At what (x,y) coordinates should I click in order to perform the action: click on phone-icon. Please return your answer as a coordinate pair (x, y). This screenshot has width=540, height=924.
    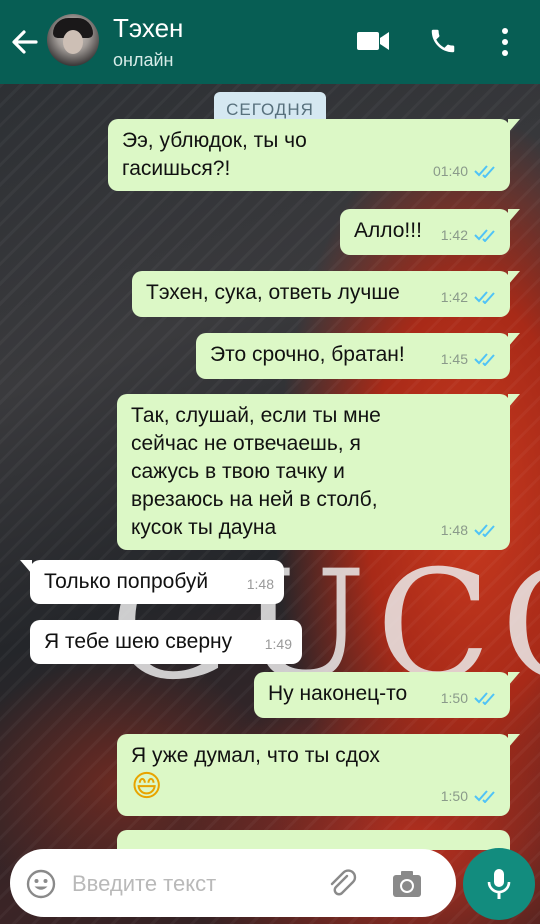
    Looking at the image, I should click on (443, 41).